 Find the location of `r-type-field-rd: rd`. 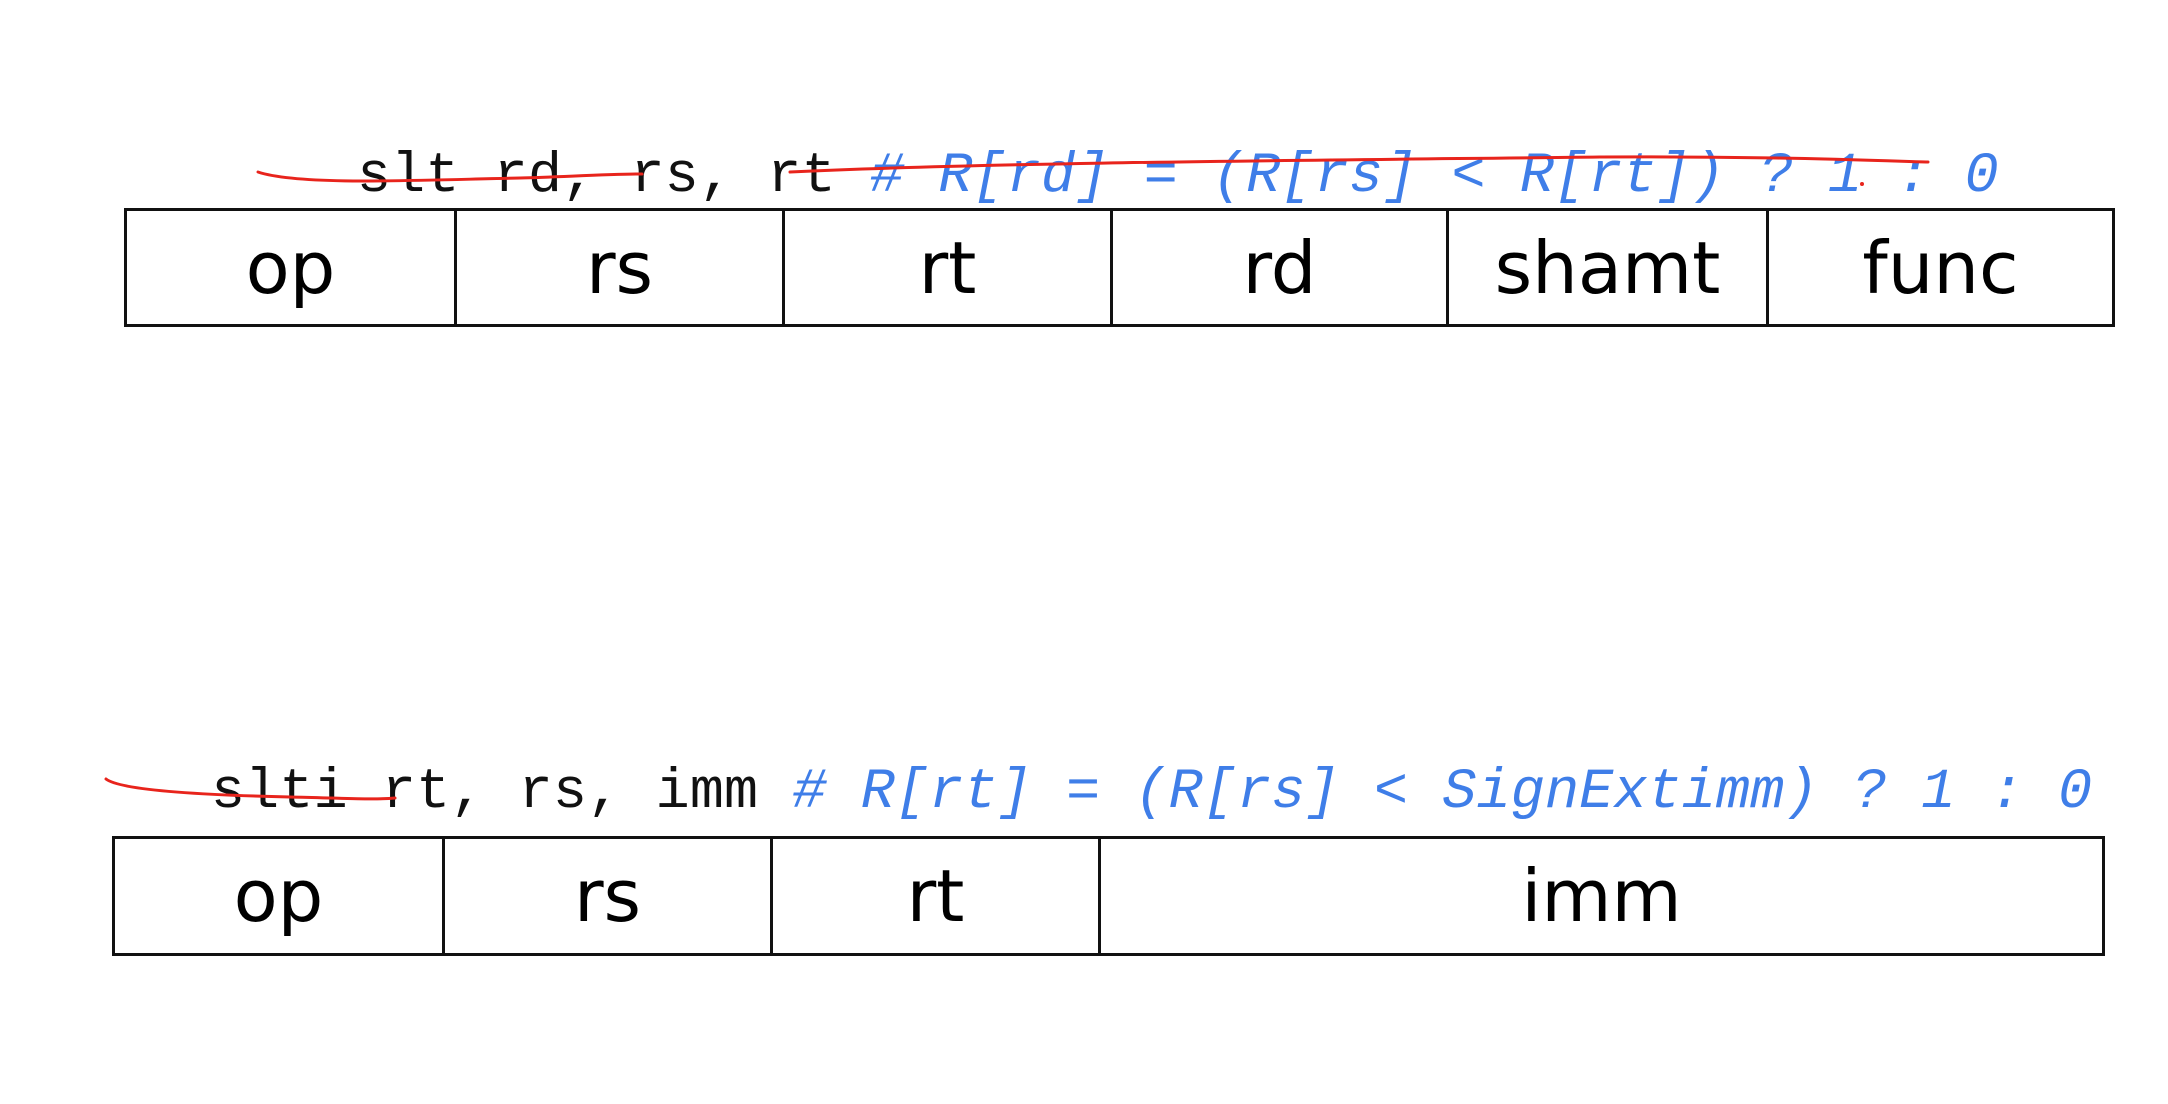

r-type-field-rd: rd is located at coordinates (1281, 267).